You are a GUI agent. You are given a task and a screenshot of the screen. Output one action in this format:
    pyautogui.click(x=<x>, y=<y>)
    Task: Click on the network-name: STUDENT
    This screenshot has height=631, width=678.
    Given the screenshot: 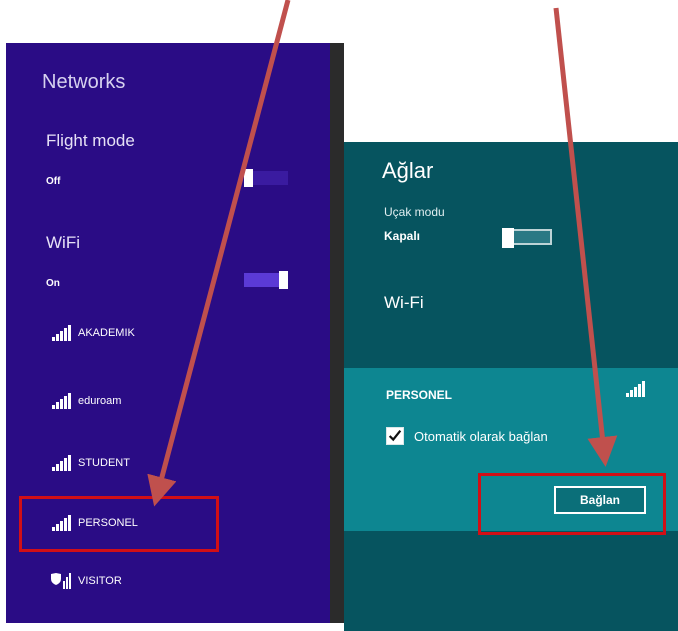 What is the action you would take?
    pyautogui.click(x=104, y=463)
    